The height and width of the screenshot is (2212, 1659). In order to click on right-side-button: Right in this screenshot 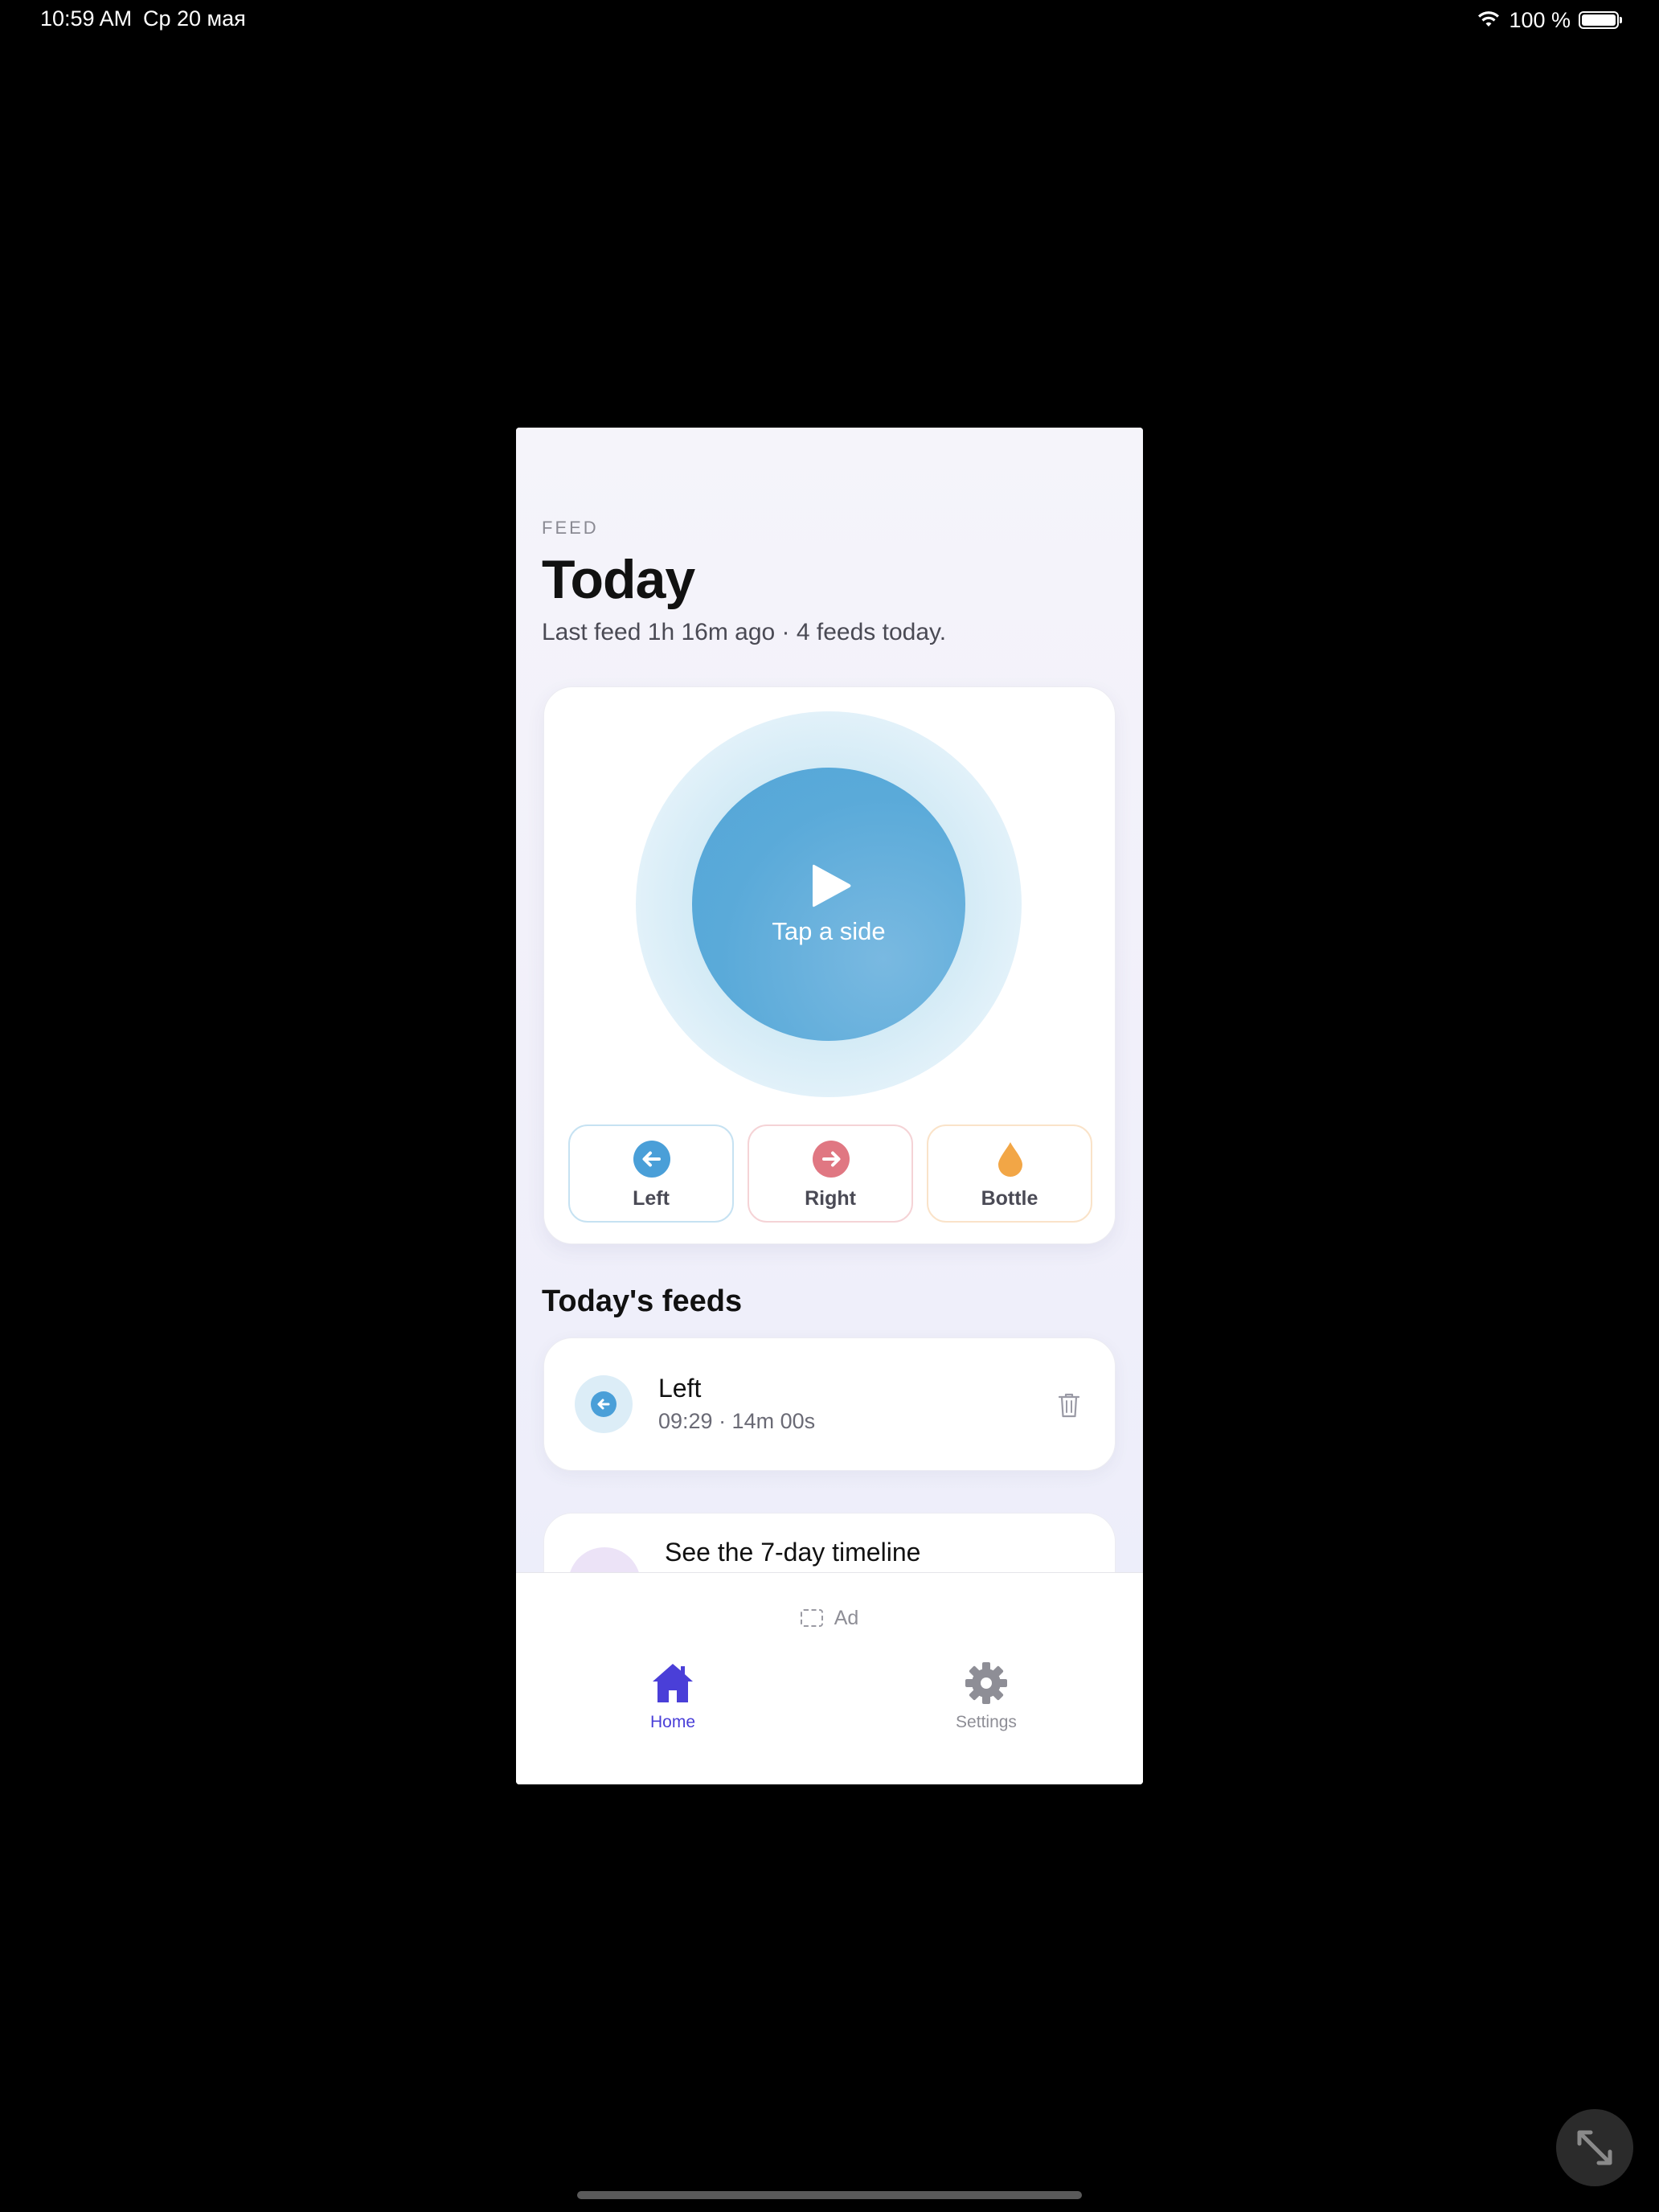, I will do `click(830, 1173)`.